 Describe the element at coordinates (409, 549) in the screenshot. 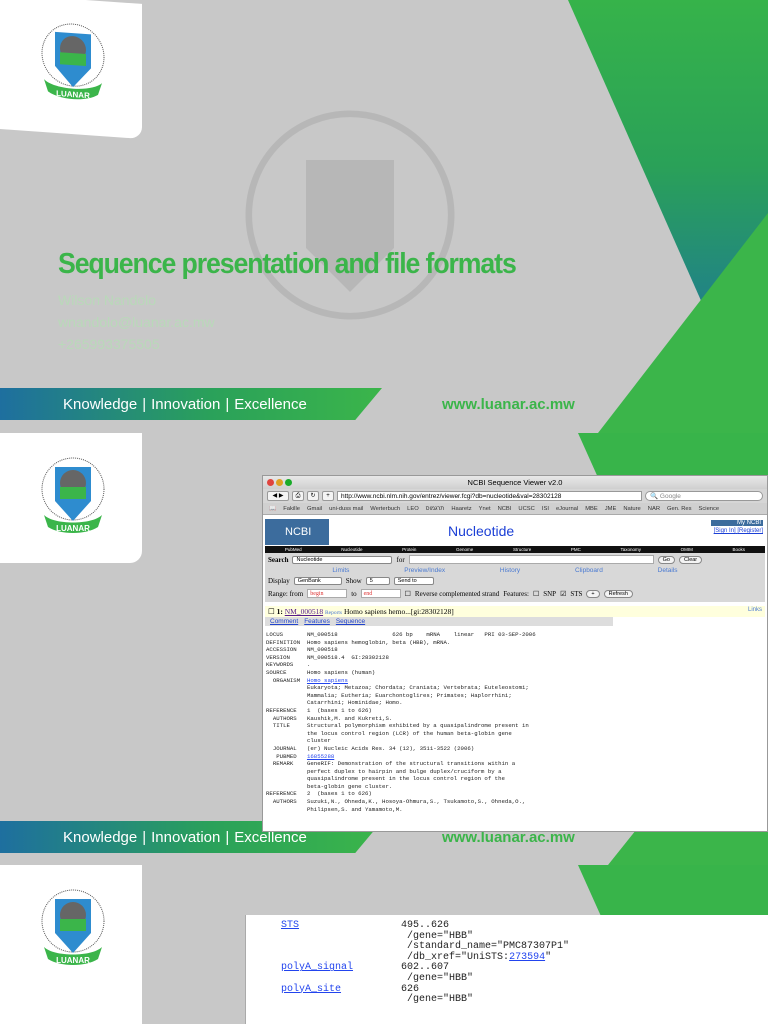

I see `nav-item: Protein` at that location.